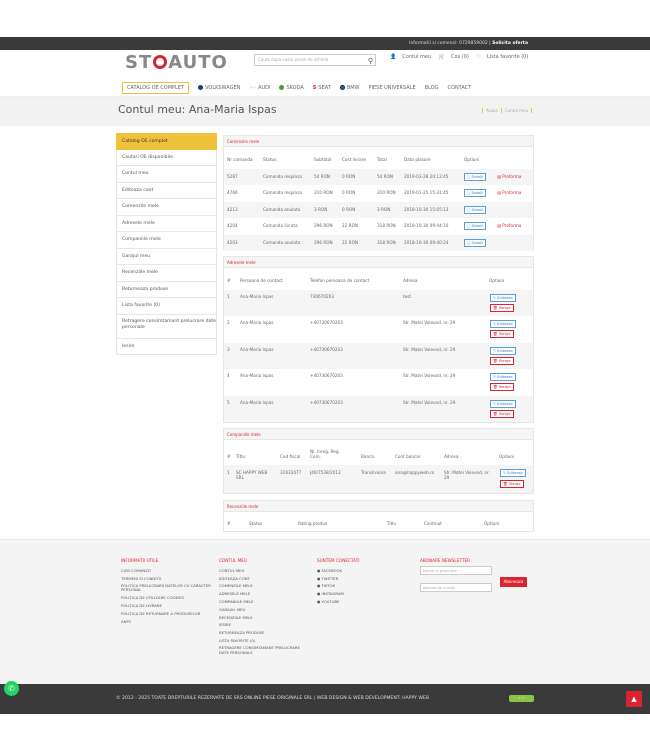  What do you see at coordinates (264, 586) in the screenshot?
I see `footer-link: COMENZILE MELE` at bounding box center [264, 586].